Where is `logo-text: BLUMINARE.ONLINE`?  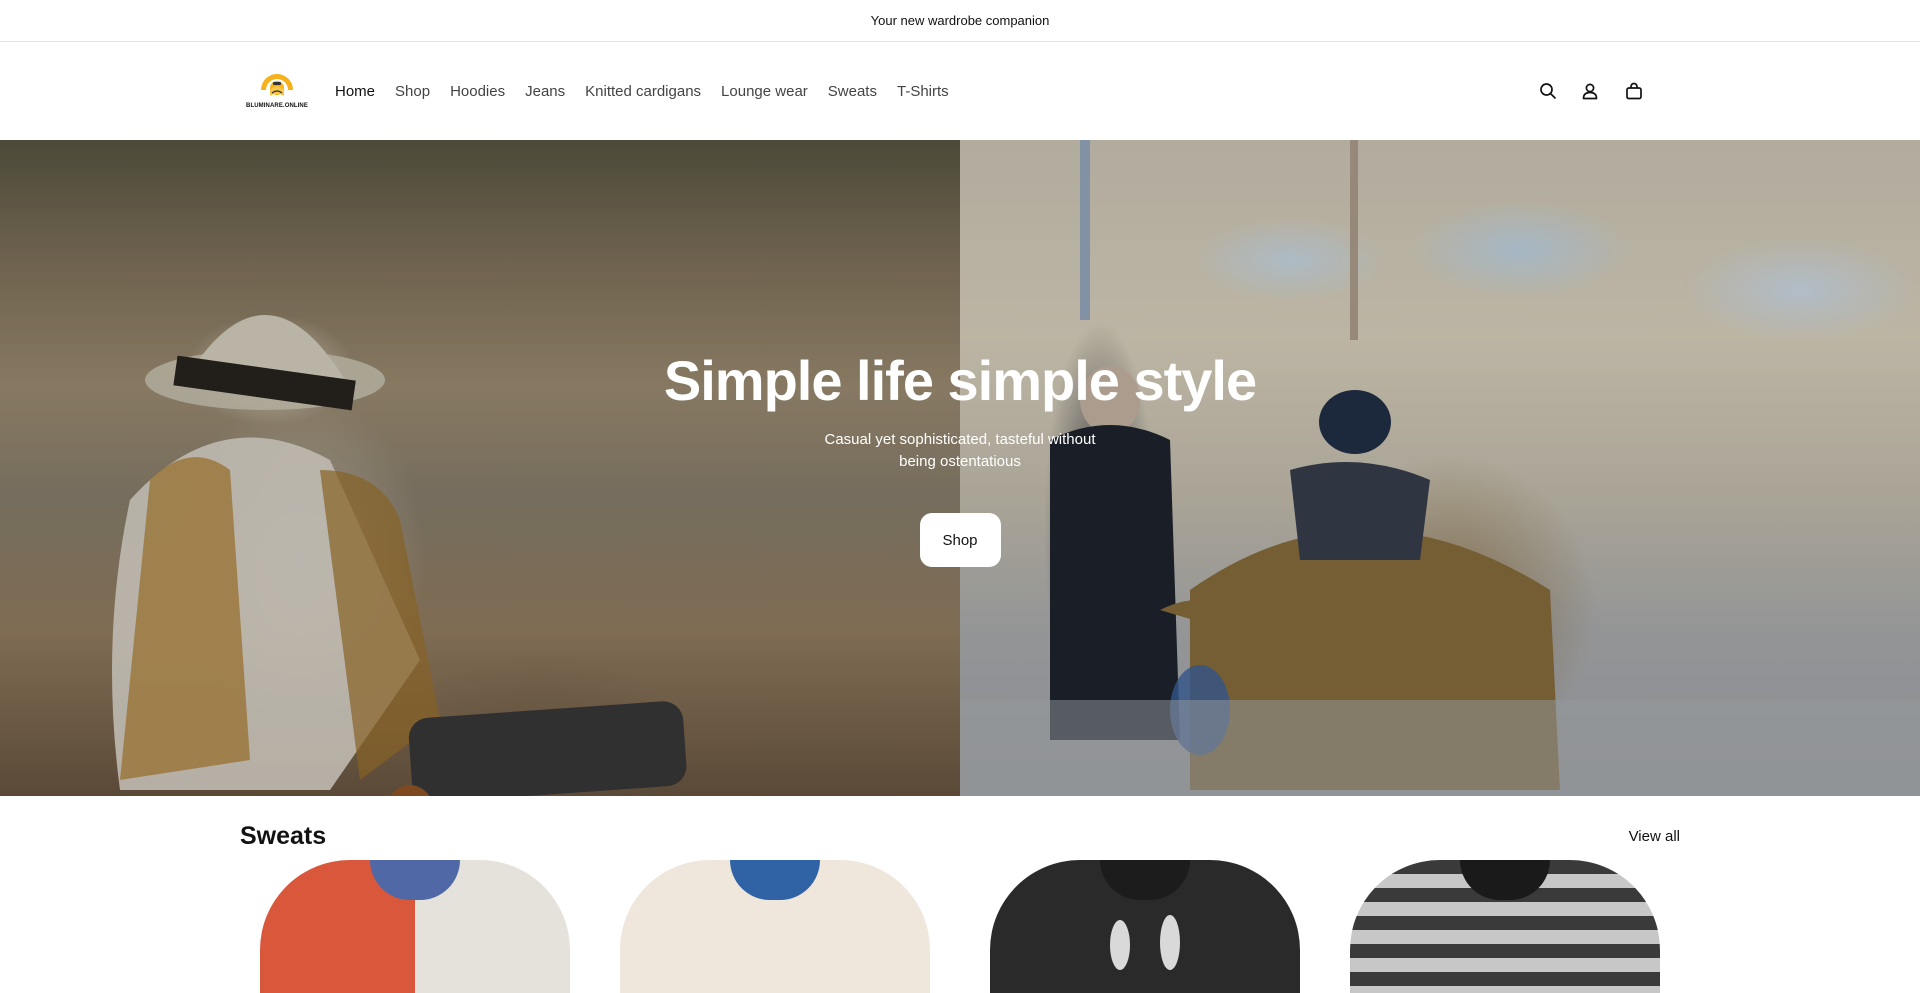 logo-text: BLUMINARE.ONLINE is located at coordinates (277, 106).